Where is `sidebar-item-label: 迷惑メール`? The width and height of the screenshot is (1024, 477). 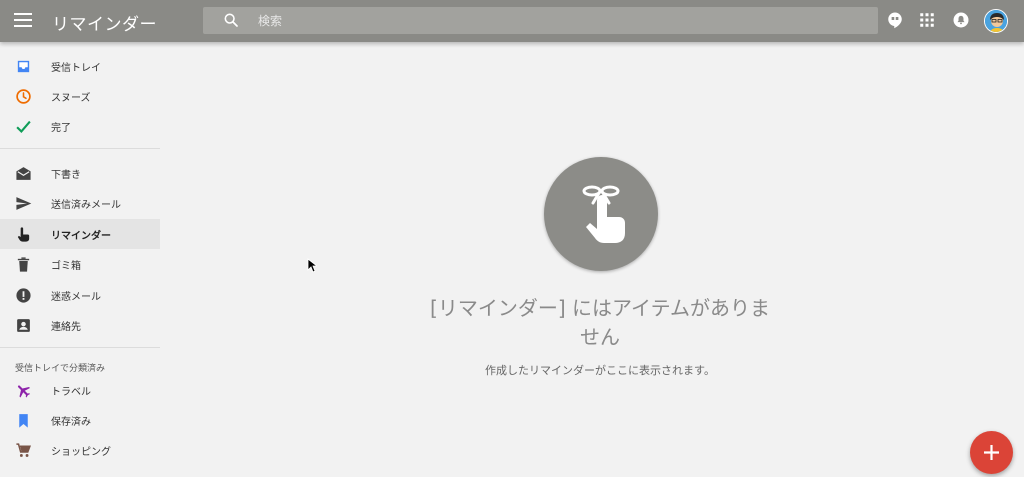 sidebar-item-label: 迷惑メール is located at coordinates (76, 297).